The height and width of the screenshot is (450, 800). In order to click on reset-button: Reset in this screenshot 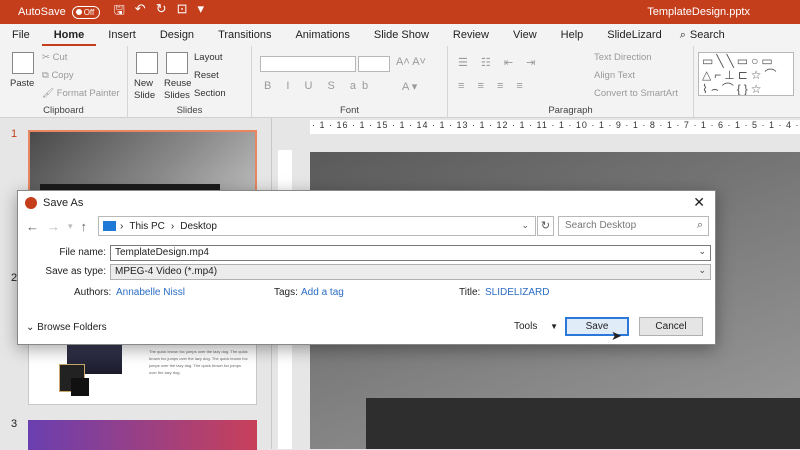, I will do `click(206, 75)`.